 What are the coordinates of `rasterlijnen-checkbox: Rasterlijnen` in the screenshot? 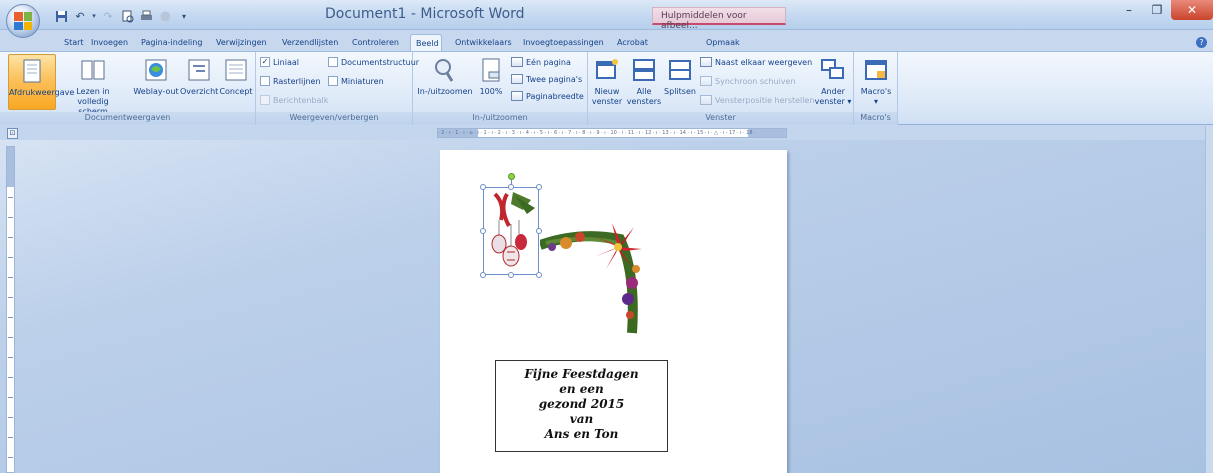 It's located at (290, 81).